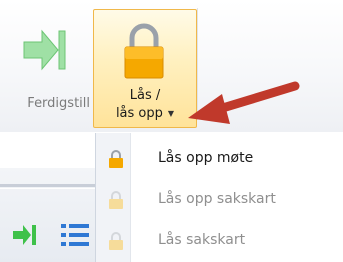  I want to click on triangle-down-icon: ▼, so click(171, 113).